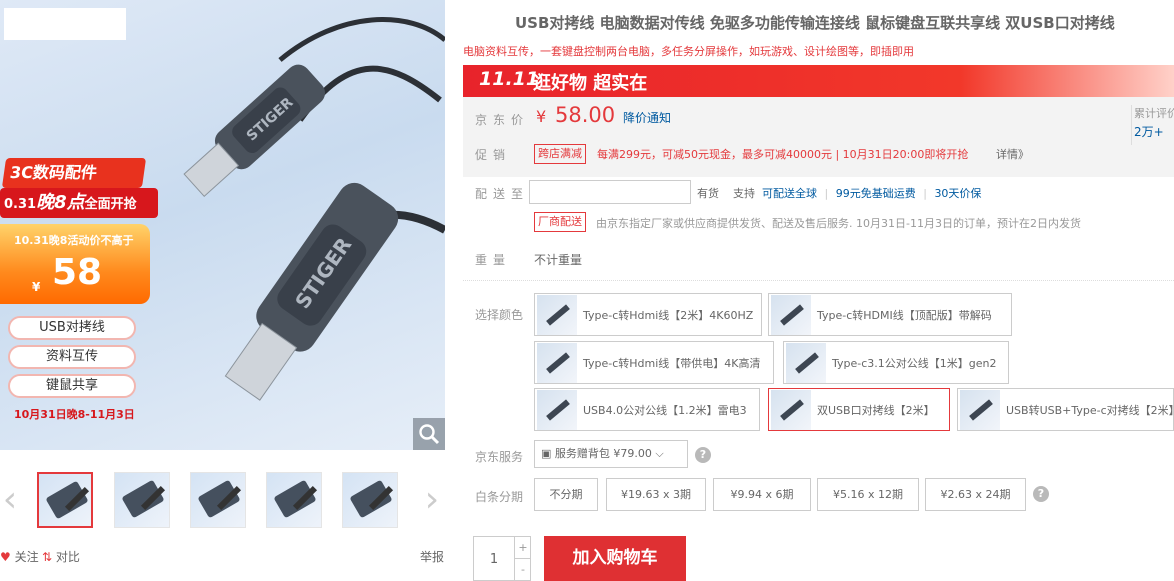 The height and width of the screenshot is (581, 1174). What do you see at coordinates (789, 193) in the screenshot?
I see `support-global-link: 可配送全球` at bounding box center [789, 193].